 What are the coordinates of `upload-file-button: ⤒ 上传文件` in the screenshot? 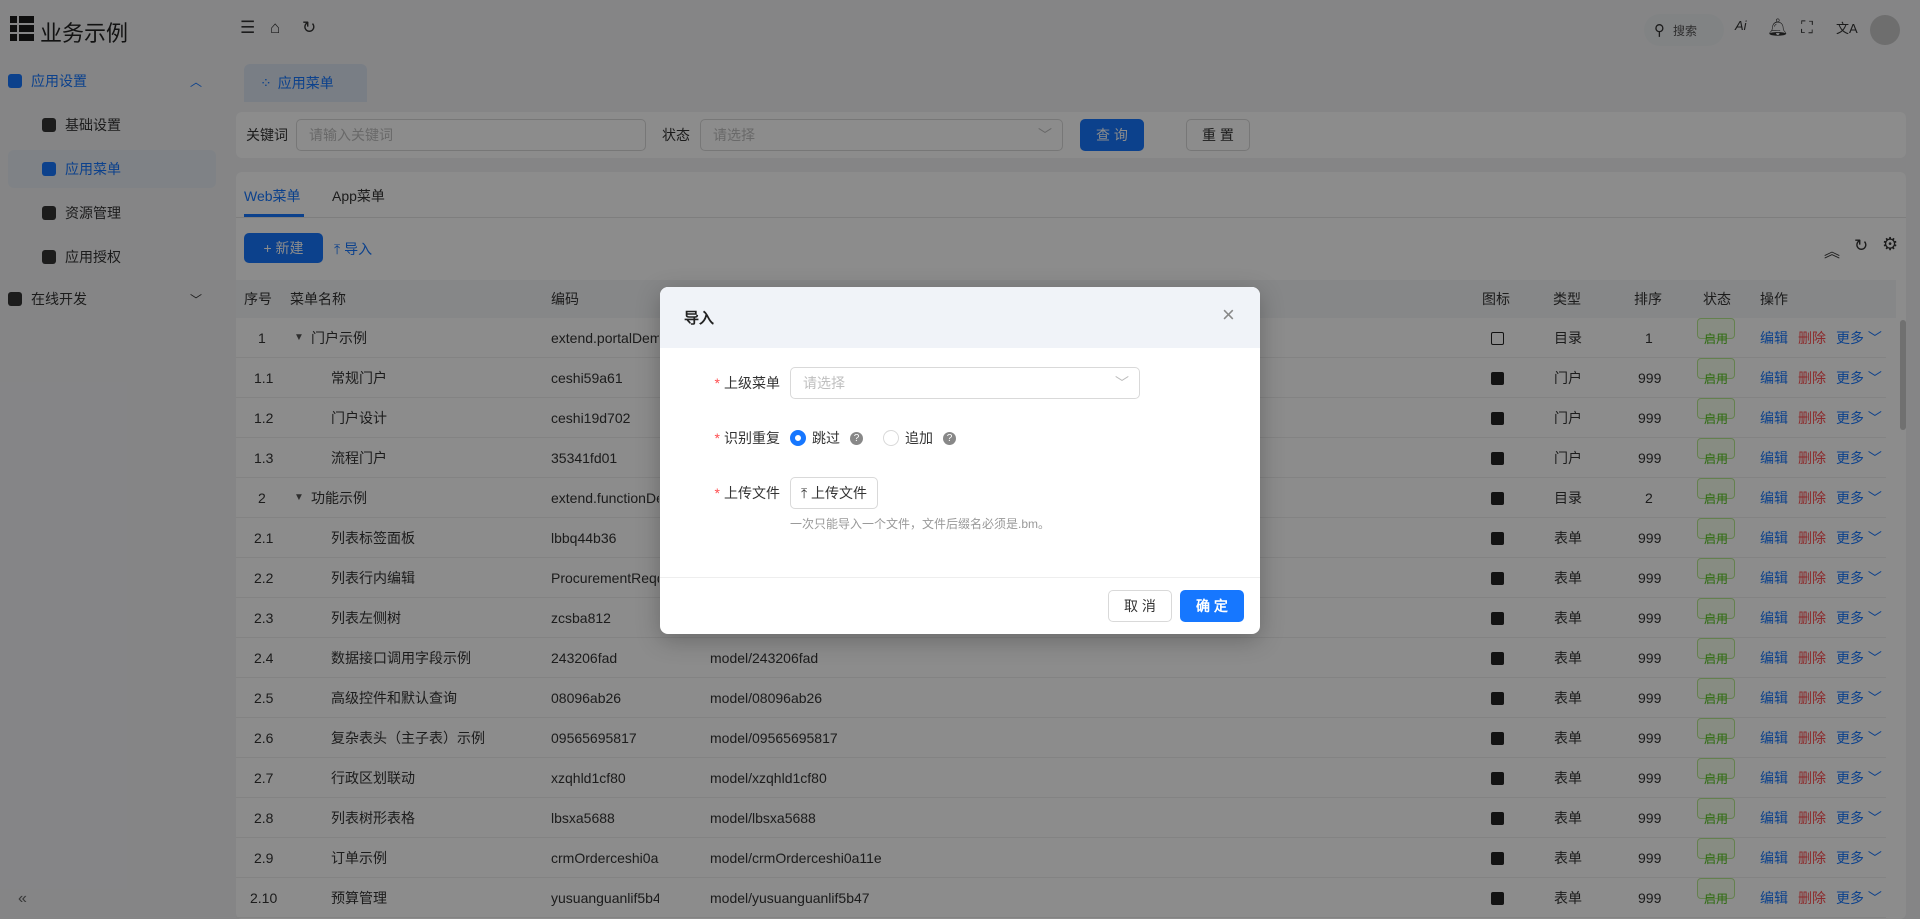 It's located at (834, 493).